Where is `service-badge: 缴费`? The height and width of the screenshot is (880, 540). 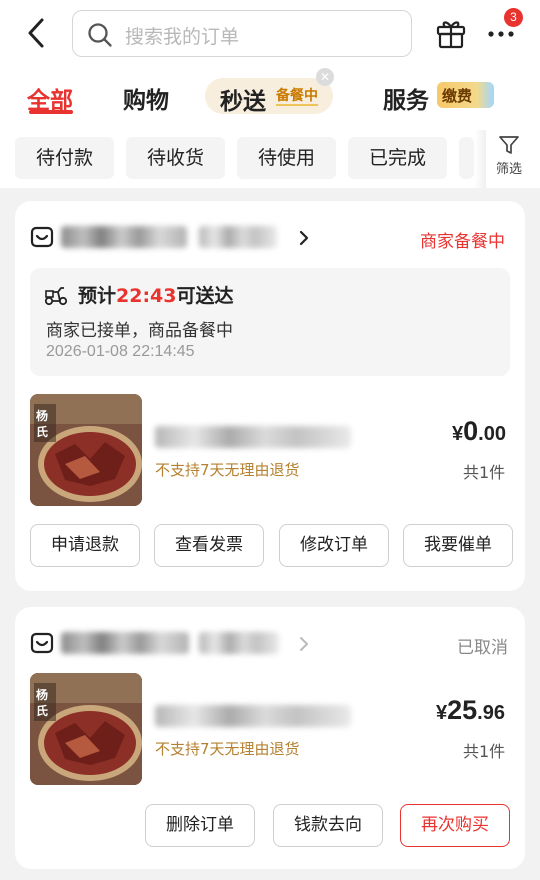 service-badge: 缴费 is located at coordinates (465, 95).